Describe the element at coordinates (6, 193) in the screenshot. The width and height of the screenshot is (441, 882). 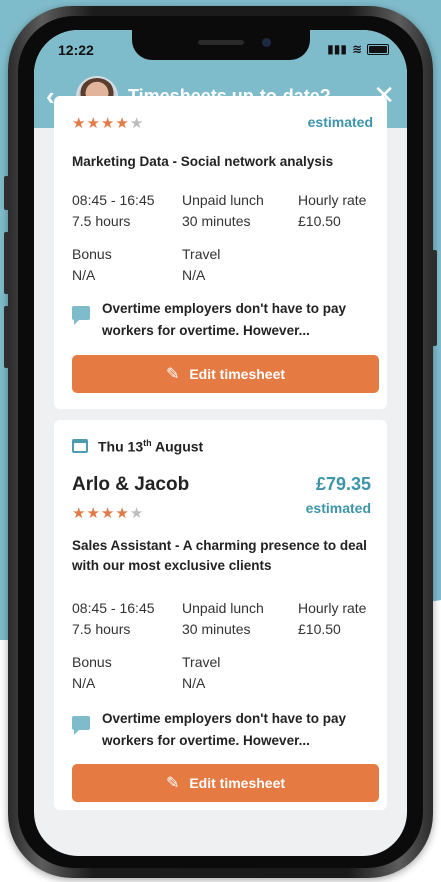
I see `mute-switch` at that location.